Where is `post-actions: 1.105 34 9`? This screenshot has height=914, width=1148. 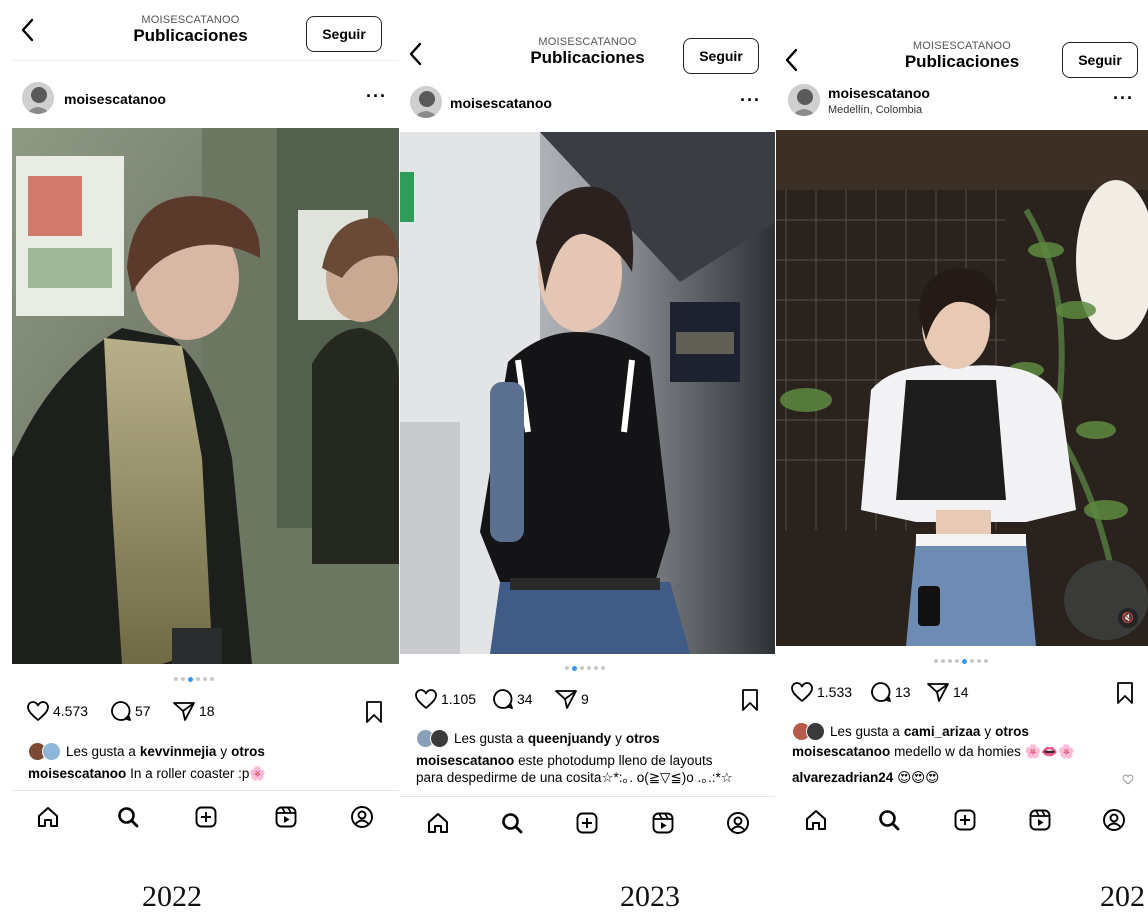 post-actions: 1.105 34 9 is located at coordinates (587, 702).